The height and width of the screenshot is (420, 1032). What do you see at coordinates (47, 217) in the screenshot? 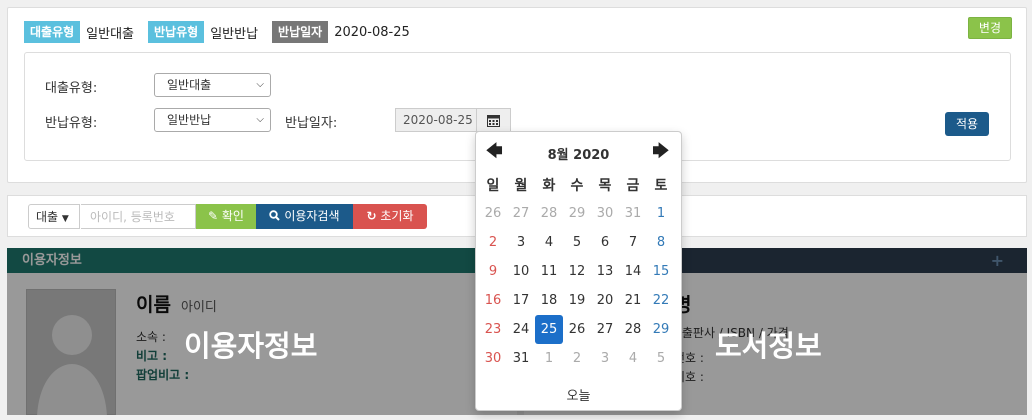
I see `search-type-label: 대출` at bounding box center [47, 217].